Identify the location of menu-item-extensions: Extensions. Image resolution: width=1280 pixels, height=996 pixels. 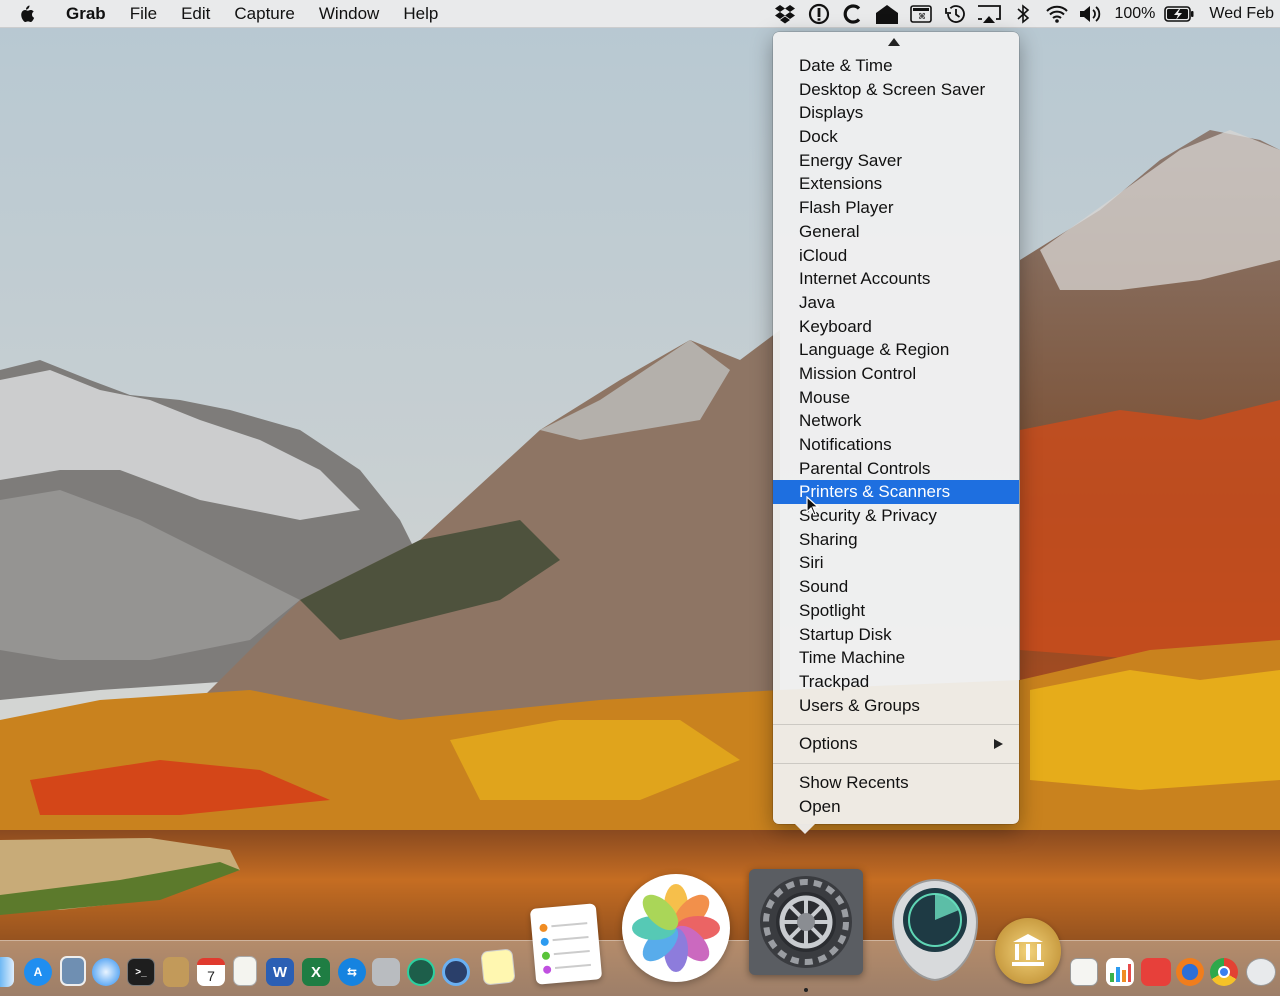
(896, 184).